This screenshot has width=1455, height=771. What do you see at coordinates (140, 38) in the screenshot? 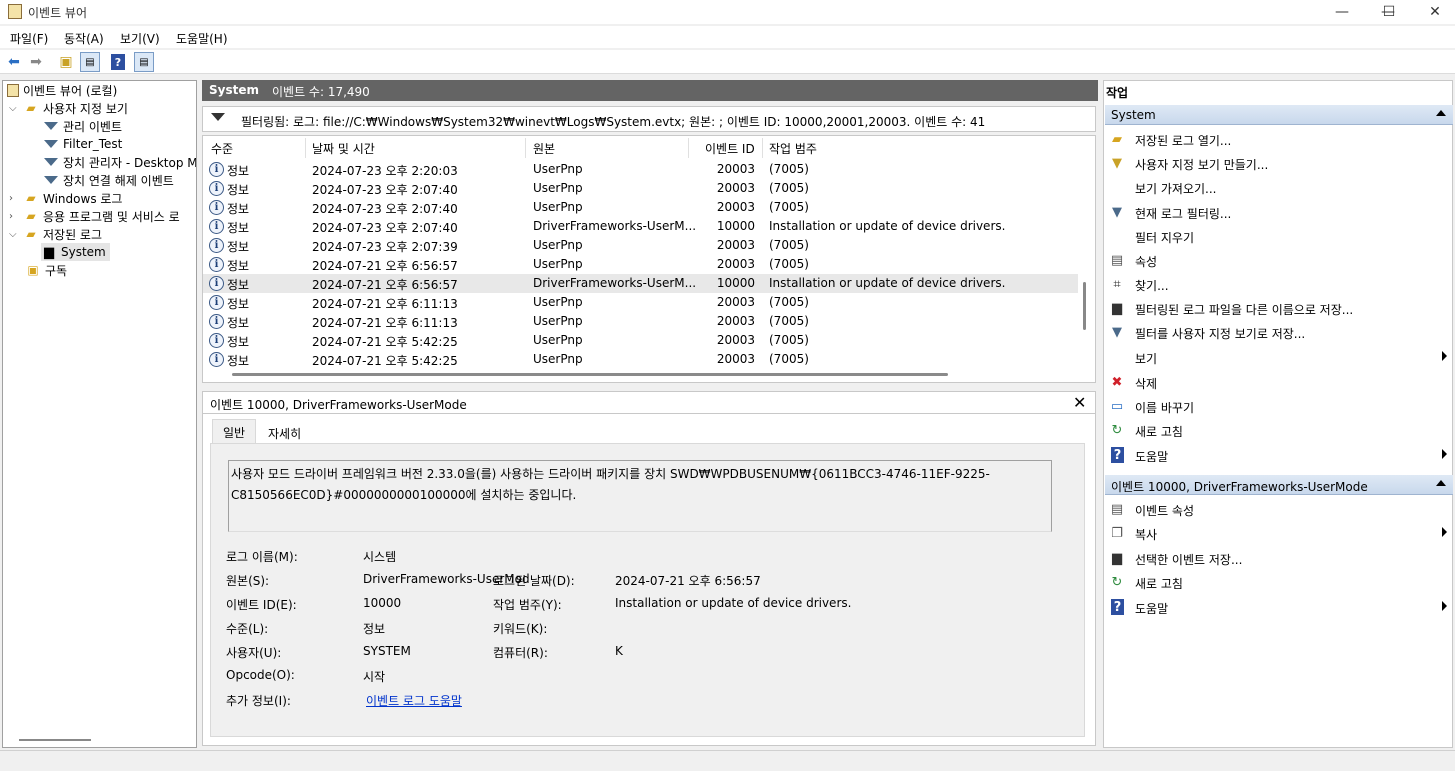
I see `menu-view: 보기(V)` at bounding box center [140, 38].